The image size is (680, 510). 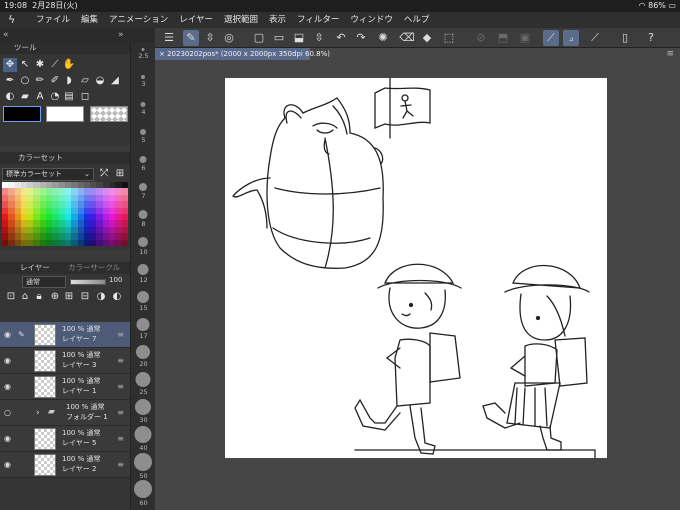 What do you see at coordinates (115, 81) in the screenshot?
I see `fill-tool-icon: ◢` at bounding box center [115, 81].